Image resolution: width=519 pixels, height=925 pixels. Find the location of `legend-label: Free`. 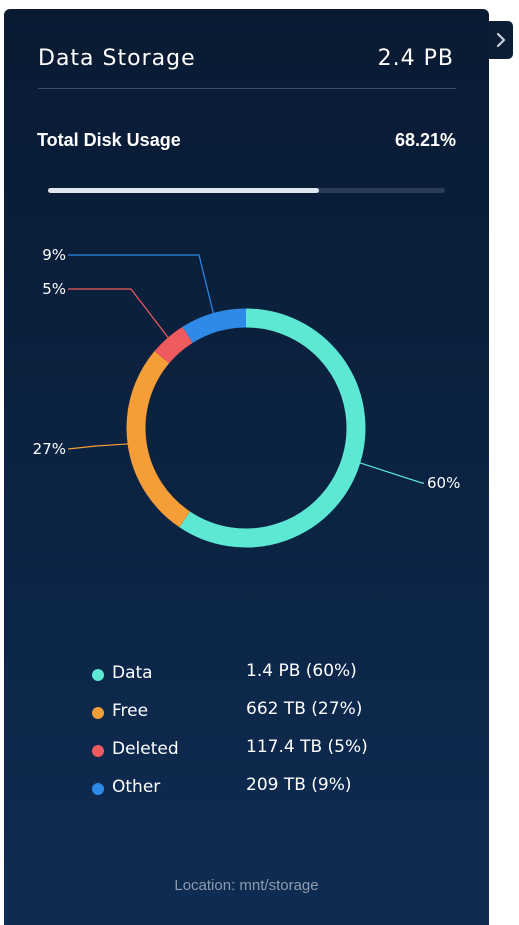

legend-label: Free is located at coordinates (130, 711).